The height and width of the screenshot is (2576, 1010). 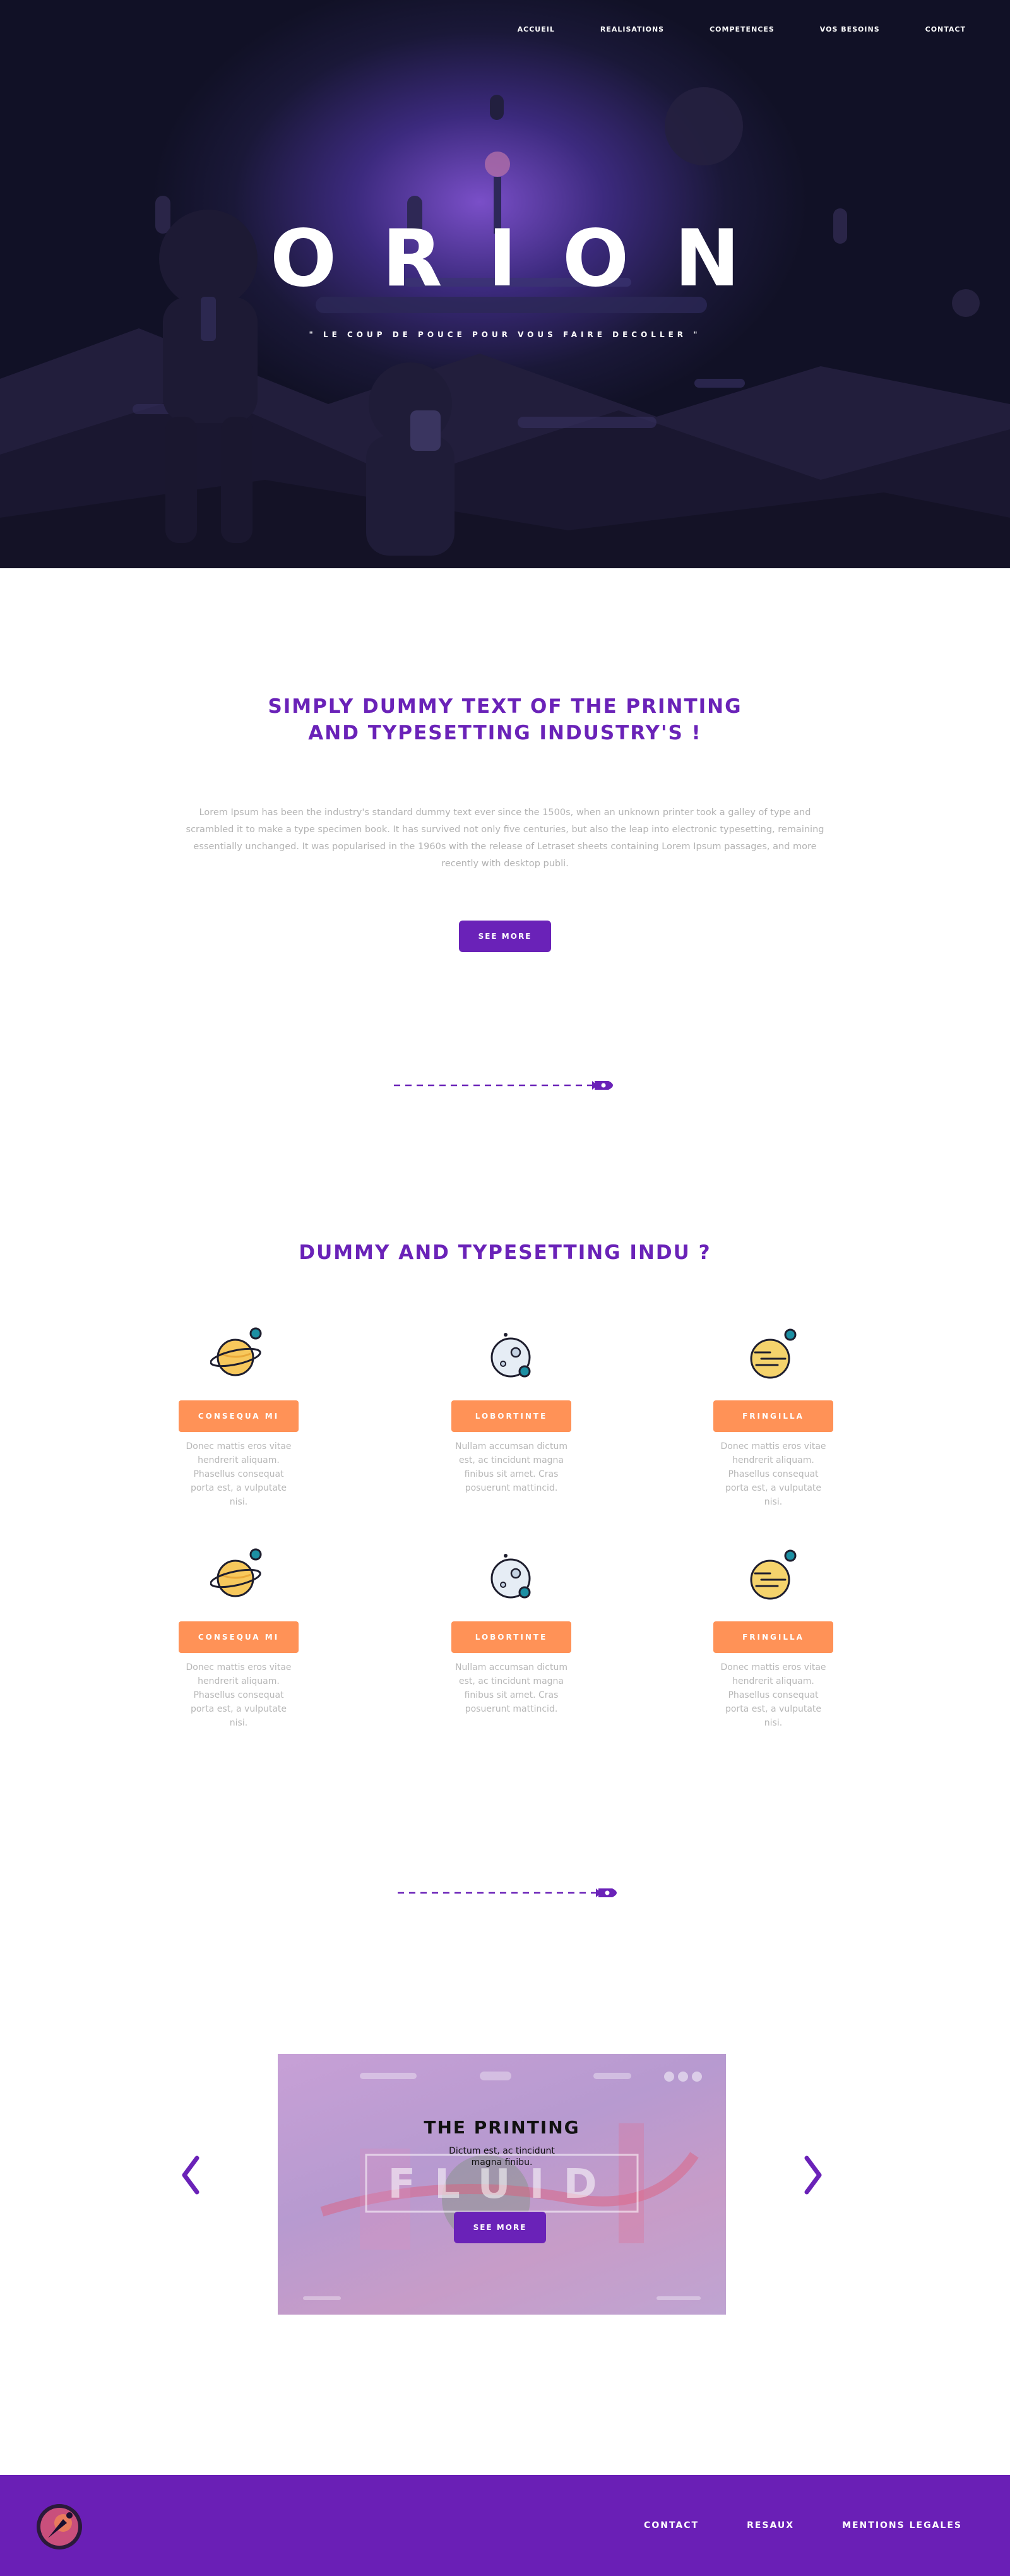 What do you see at coordinates (500, 2227) in the screenshot?
I see `slide-see-more-button: SEE MORE` at bounding box center [500, 2227].